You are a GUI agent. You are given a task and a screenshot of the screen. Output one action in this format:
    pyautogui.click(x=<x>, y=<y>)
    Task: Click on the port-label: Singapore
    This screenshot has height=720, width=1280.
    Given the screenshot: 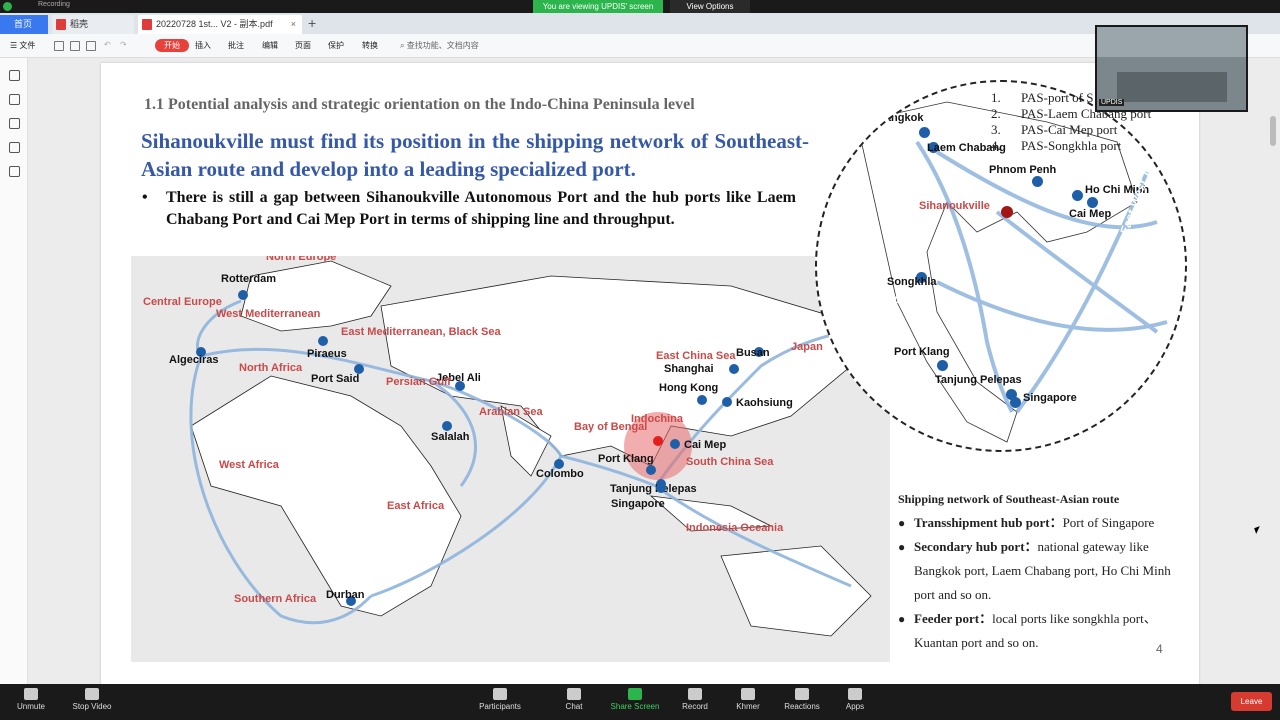 What is the action you would take?
    pyautogui.click(x=638, y=504)
    